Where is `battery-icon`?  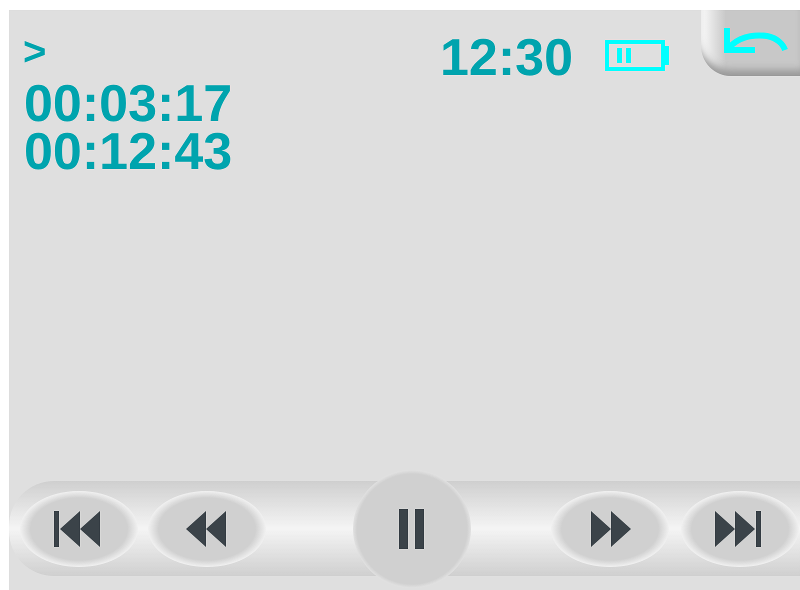 battery-icon is located at coordinates (637, 55).